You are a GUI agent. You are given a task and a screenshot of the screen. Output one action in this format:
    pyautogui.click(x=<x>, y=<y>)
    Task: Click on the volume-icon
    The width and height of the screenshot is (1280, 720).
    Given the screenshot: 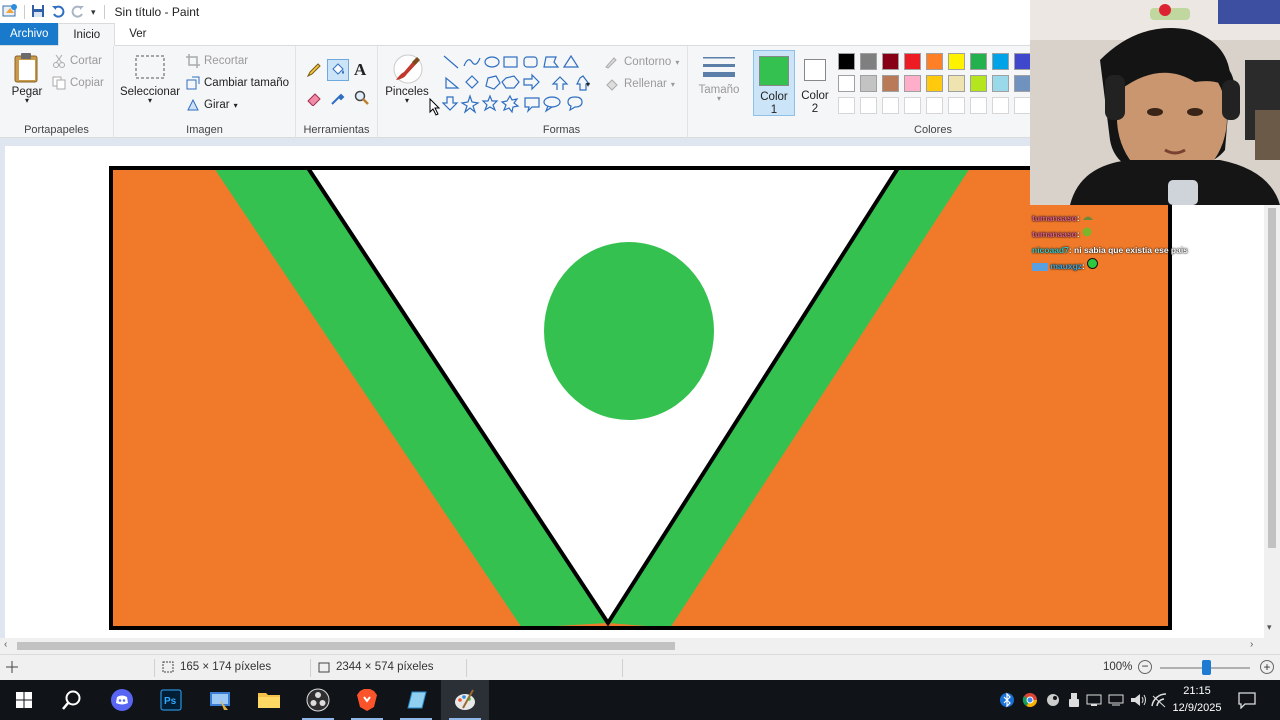 What is the action you would take?
    pyautogui.click(x=1139, y=700)
    